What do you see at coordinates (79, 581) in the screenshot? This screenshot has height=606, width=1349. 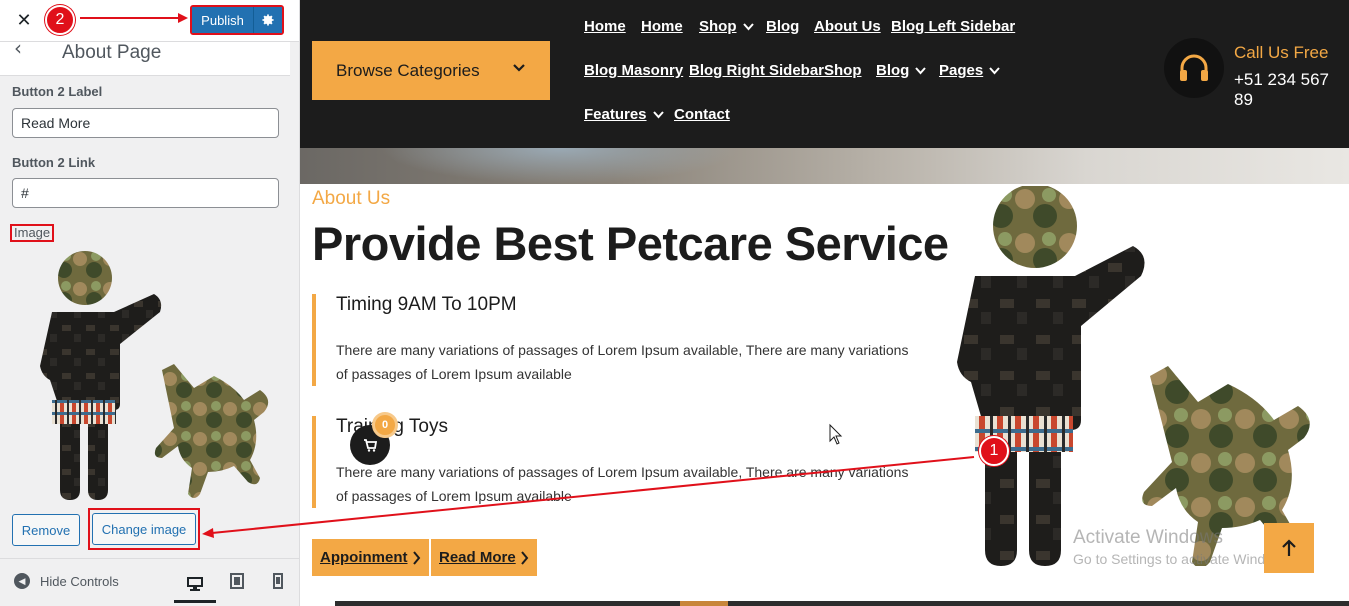 I see `hide-controls-label: Hide Controls` at bounding box center [79, 581].